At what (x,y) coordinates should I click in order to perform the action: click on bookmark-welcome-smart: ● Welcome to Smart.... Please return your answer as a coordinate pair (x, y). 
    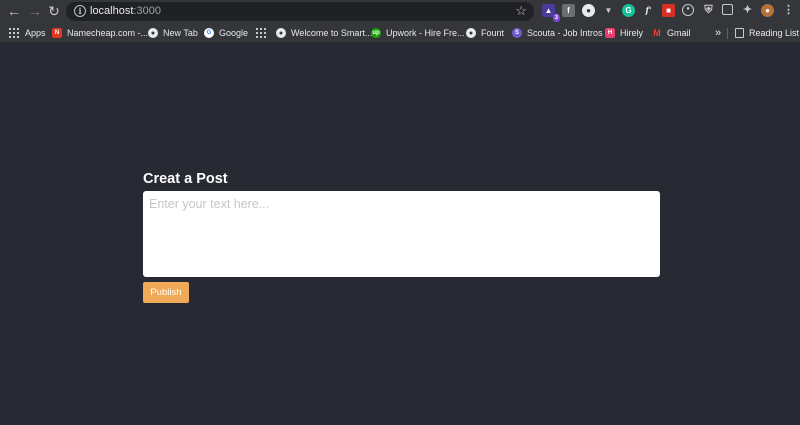
    Looking at the image, I should click on (324, 33).